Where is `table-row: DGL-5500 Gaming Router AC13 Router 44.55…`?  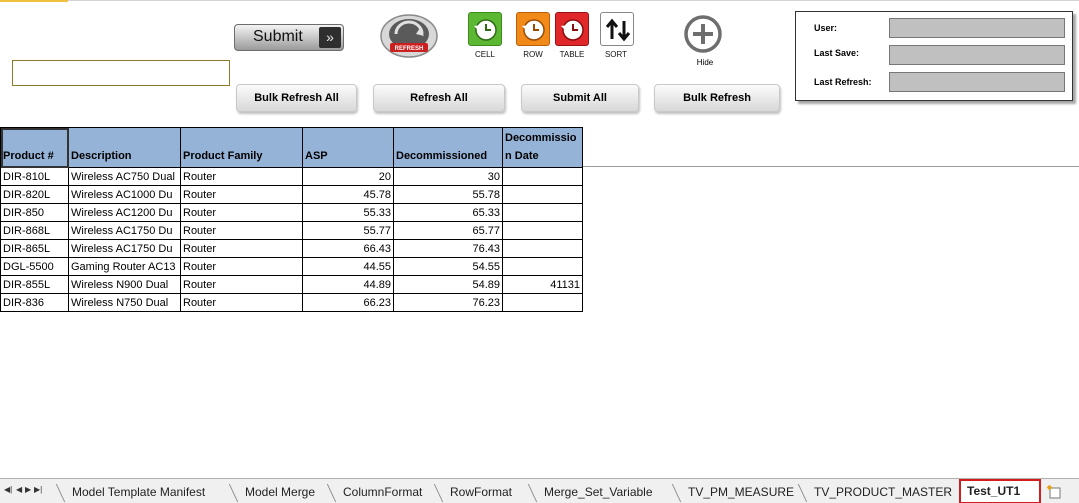
table-row: DGL-5500 Gaming Router AC13 Router 44.55… is located at coordinates (291, 266).